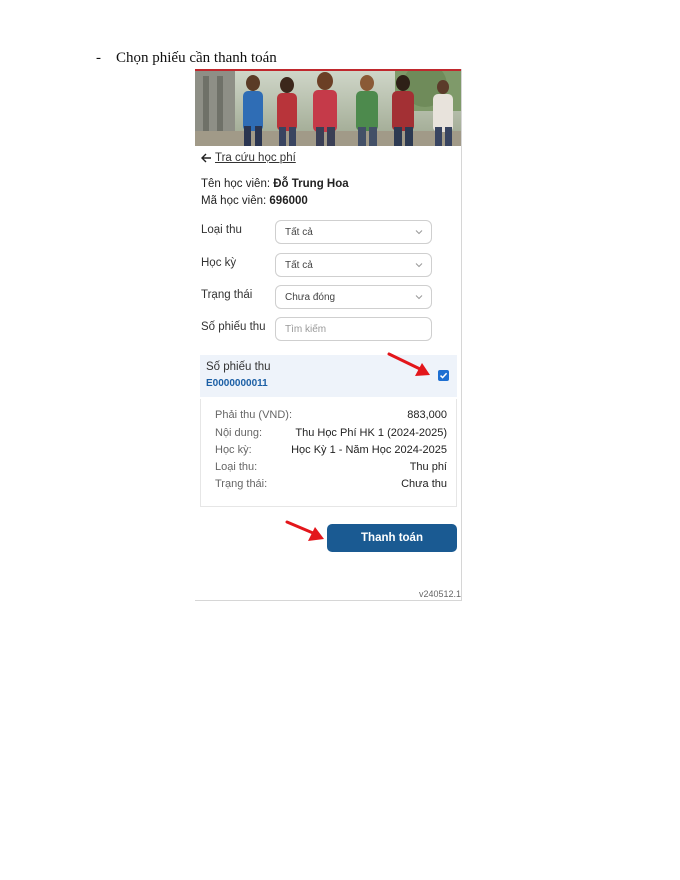 The height and width of the screenshot is (880, 680). I want to click on student-name-value: Đỗ Trung Hoa, so click(311, 184).